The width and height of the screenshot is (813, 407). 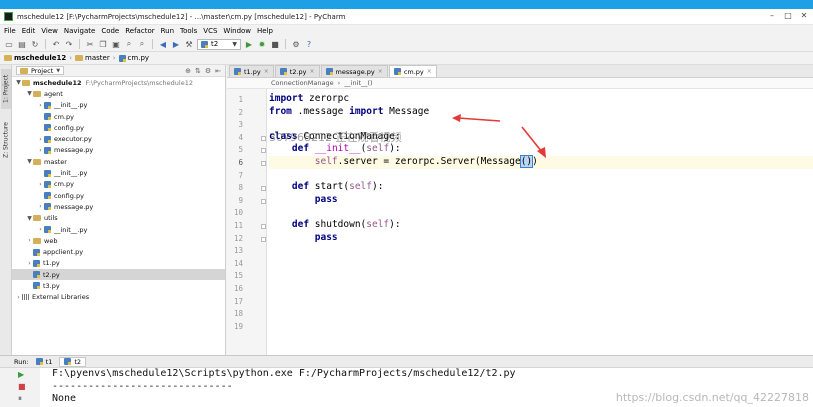 I want to click on run-tab-t2: t2, so click(x=73, y=361).